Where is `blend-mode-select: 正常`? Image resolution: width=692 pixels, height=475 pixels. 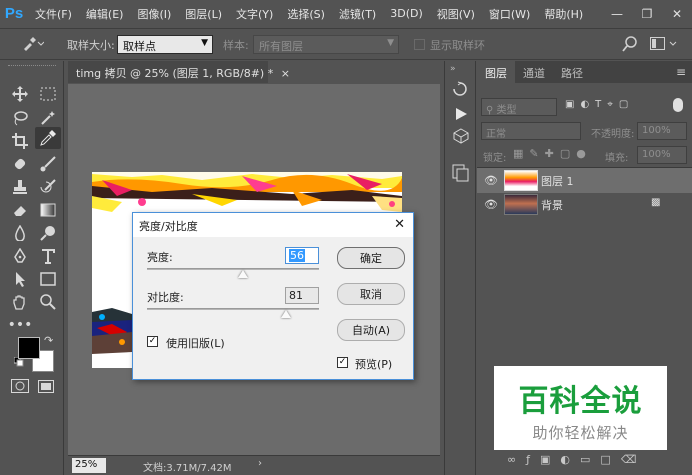
blend-mode-select: 正常 is located at coordinates (531, 131).